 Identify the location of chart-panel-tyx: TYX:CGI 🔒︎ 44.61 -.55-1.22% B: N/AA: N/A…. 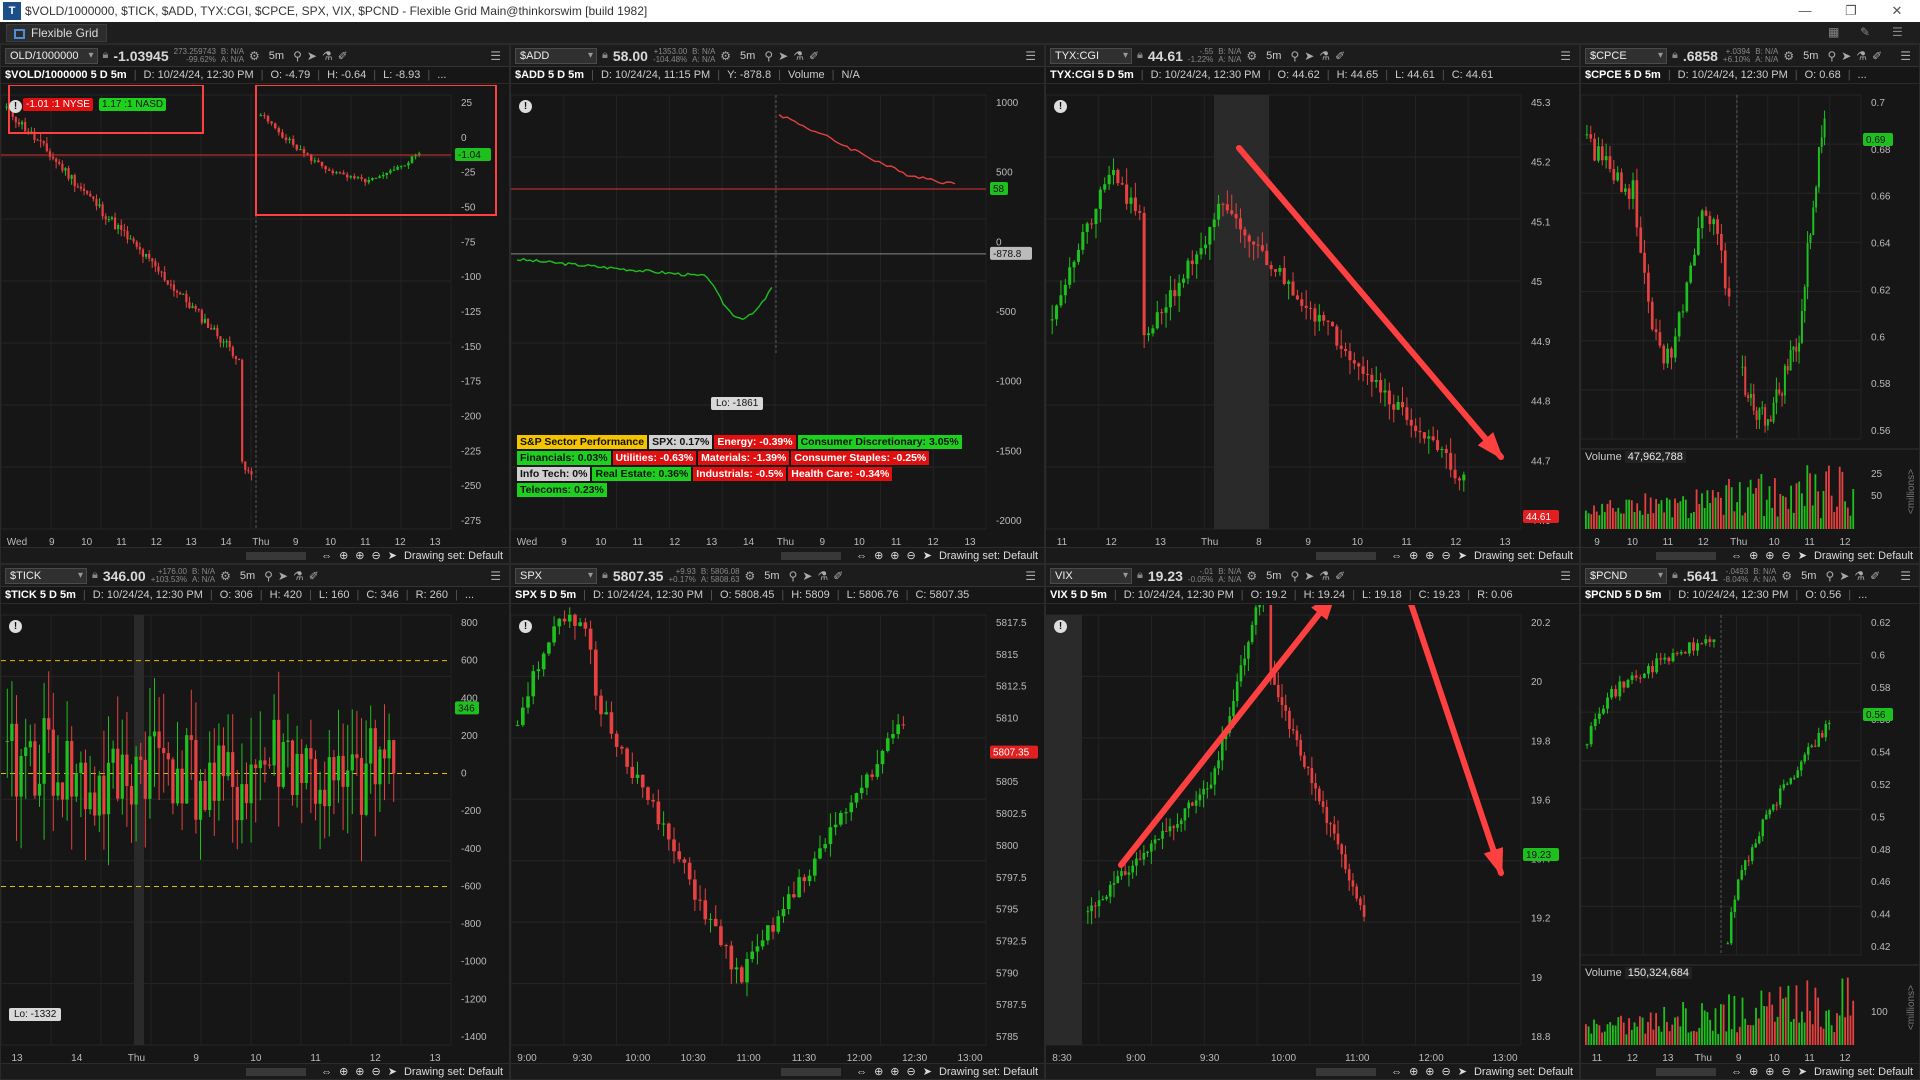
(1312, 304).